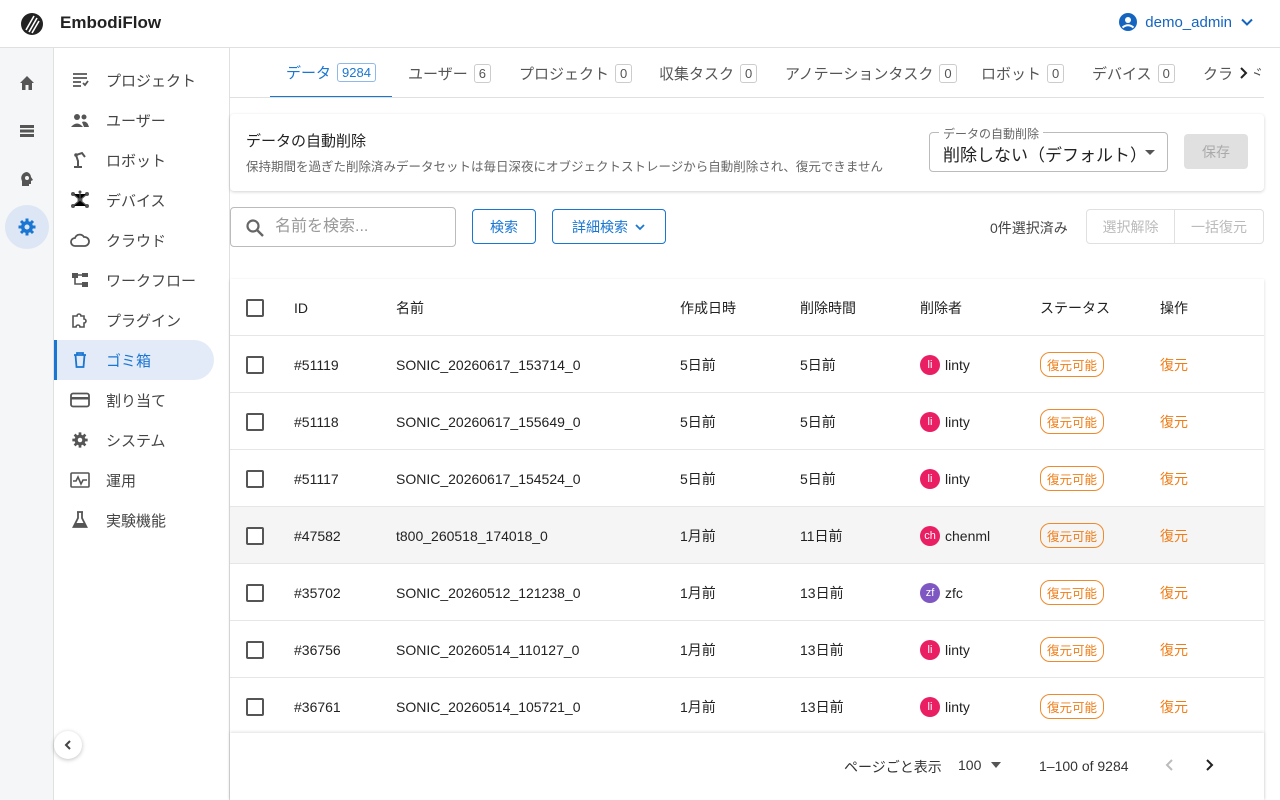  What do you see at coordinates (410, 307) in the screenshot?
I see `header-name: 名前` at bounding box center [410, 307].